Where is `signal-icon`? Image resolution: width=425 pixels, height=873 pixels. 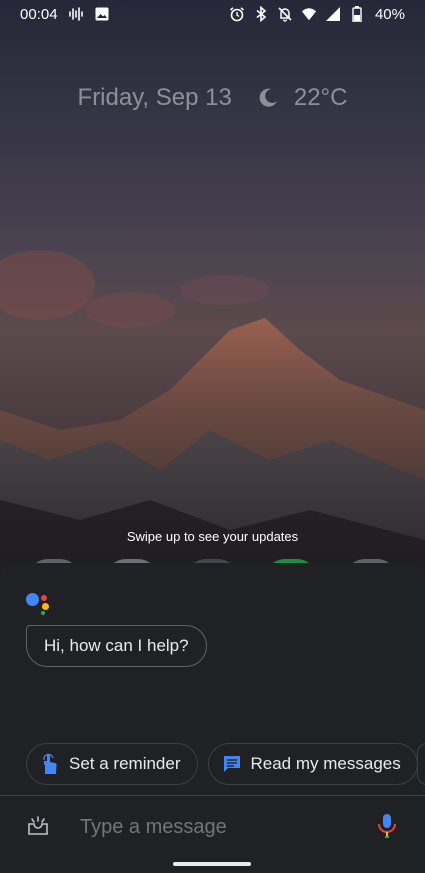 signal-icon is located at coordinates (333, 14).